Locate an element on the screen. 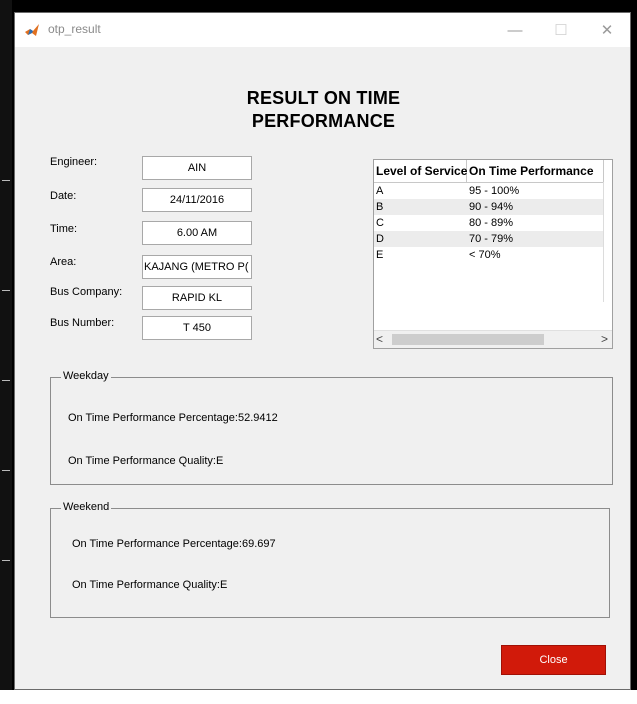 This screenshot has height=704, width=637. maximize-icon: ☐ is located at coordinates (561, 30).